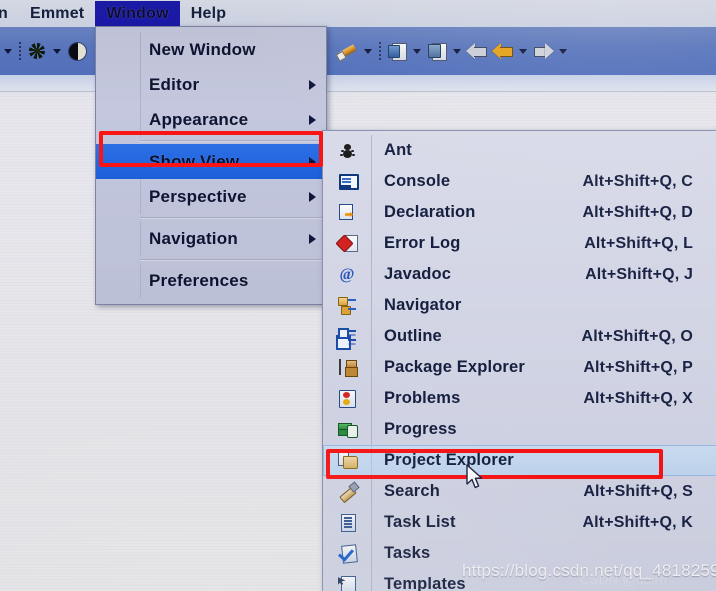 The height and width of the screenshot is (591, 716). What do you see at coordinates (202, 49) in the screenshot?
I see `window-menu-item-label: New Window` at bounding box center [202, 49].